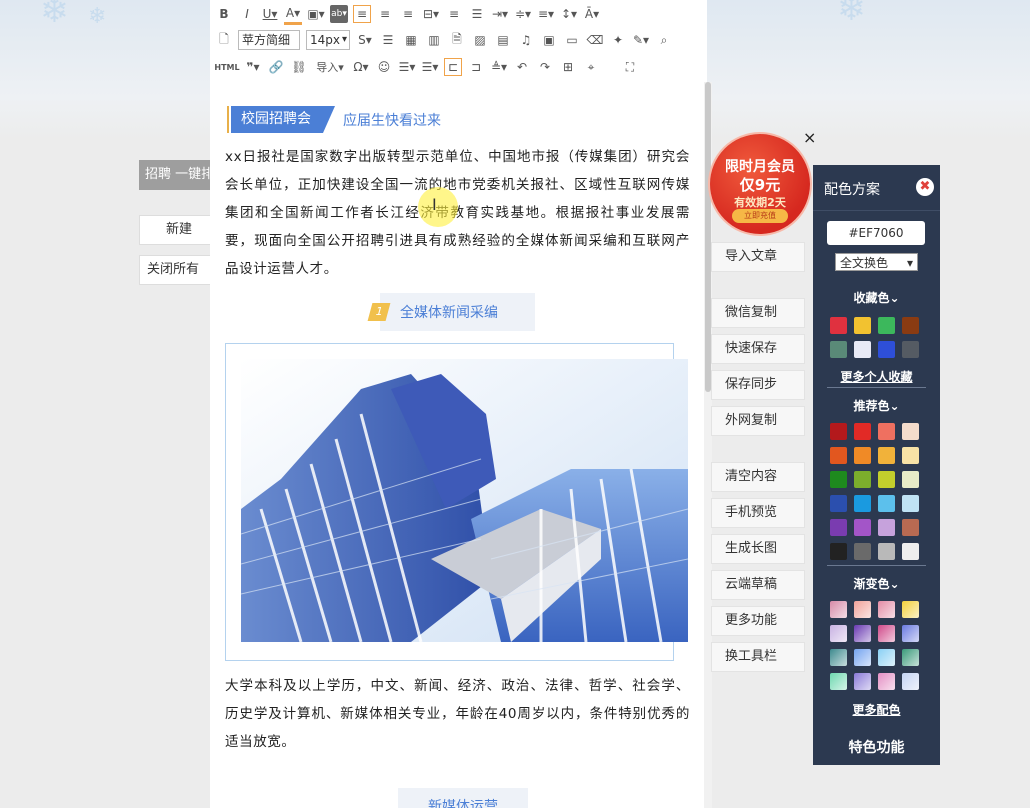 This screenshot has width=1030, height=808. I want to click on vertical-align-button: ≜▾, so click(499, 67).